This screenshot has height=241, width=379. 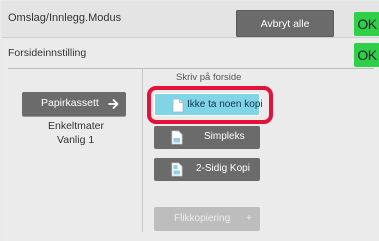 I want to click on option-simplex-label: Simpleks, so click(x=224, y=136).